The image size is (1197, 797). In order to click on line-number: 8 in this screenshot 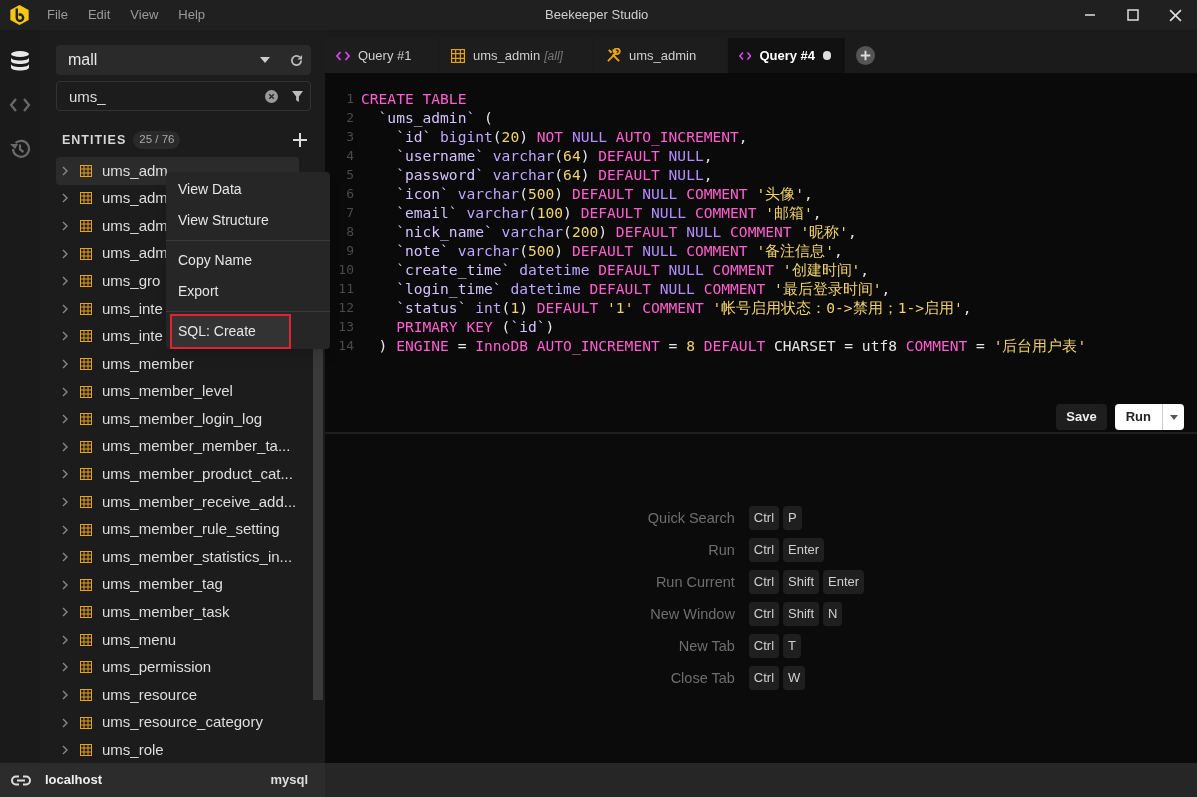, I will do `click(350, 232)`.